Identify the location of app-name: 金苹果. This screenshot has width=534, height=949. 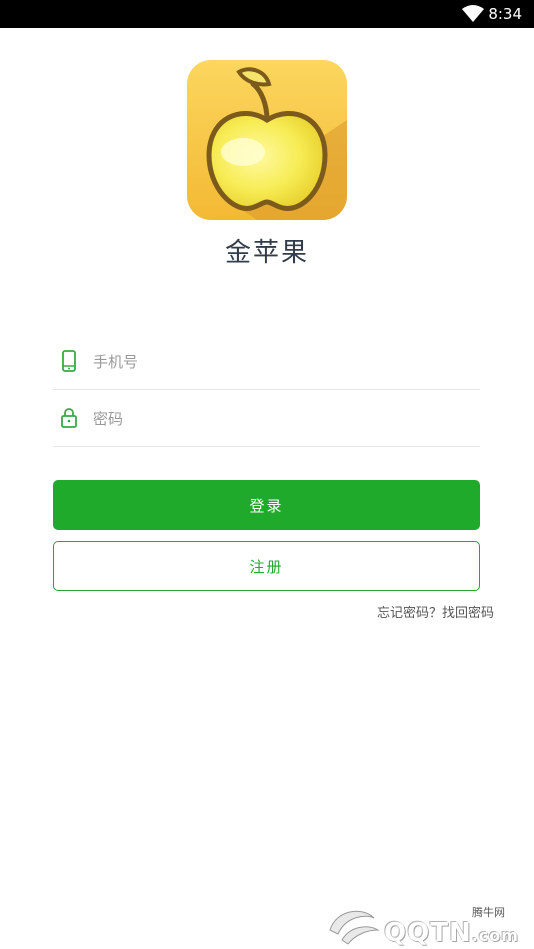
(266, 253).